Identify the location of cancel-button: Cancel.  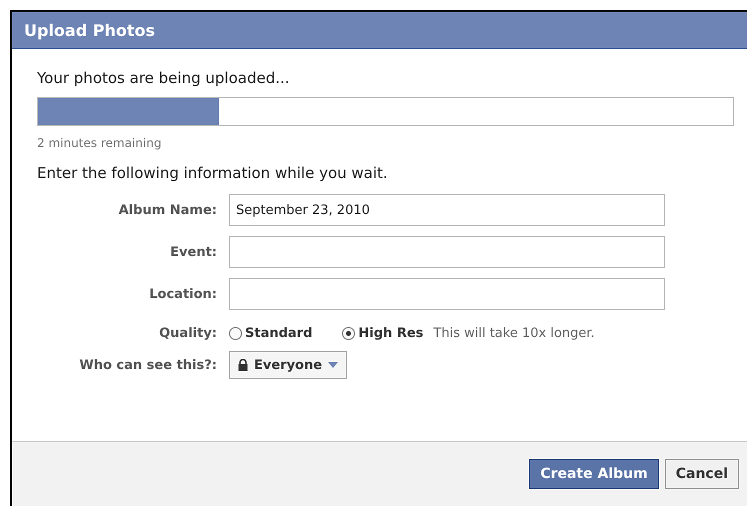
(701, 474).